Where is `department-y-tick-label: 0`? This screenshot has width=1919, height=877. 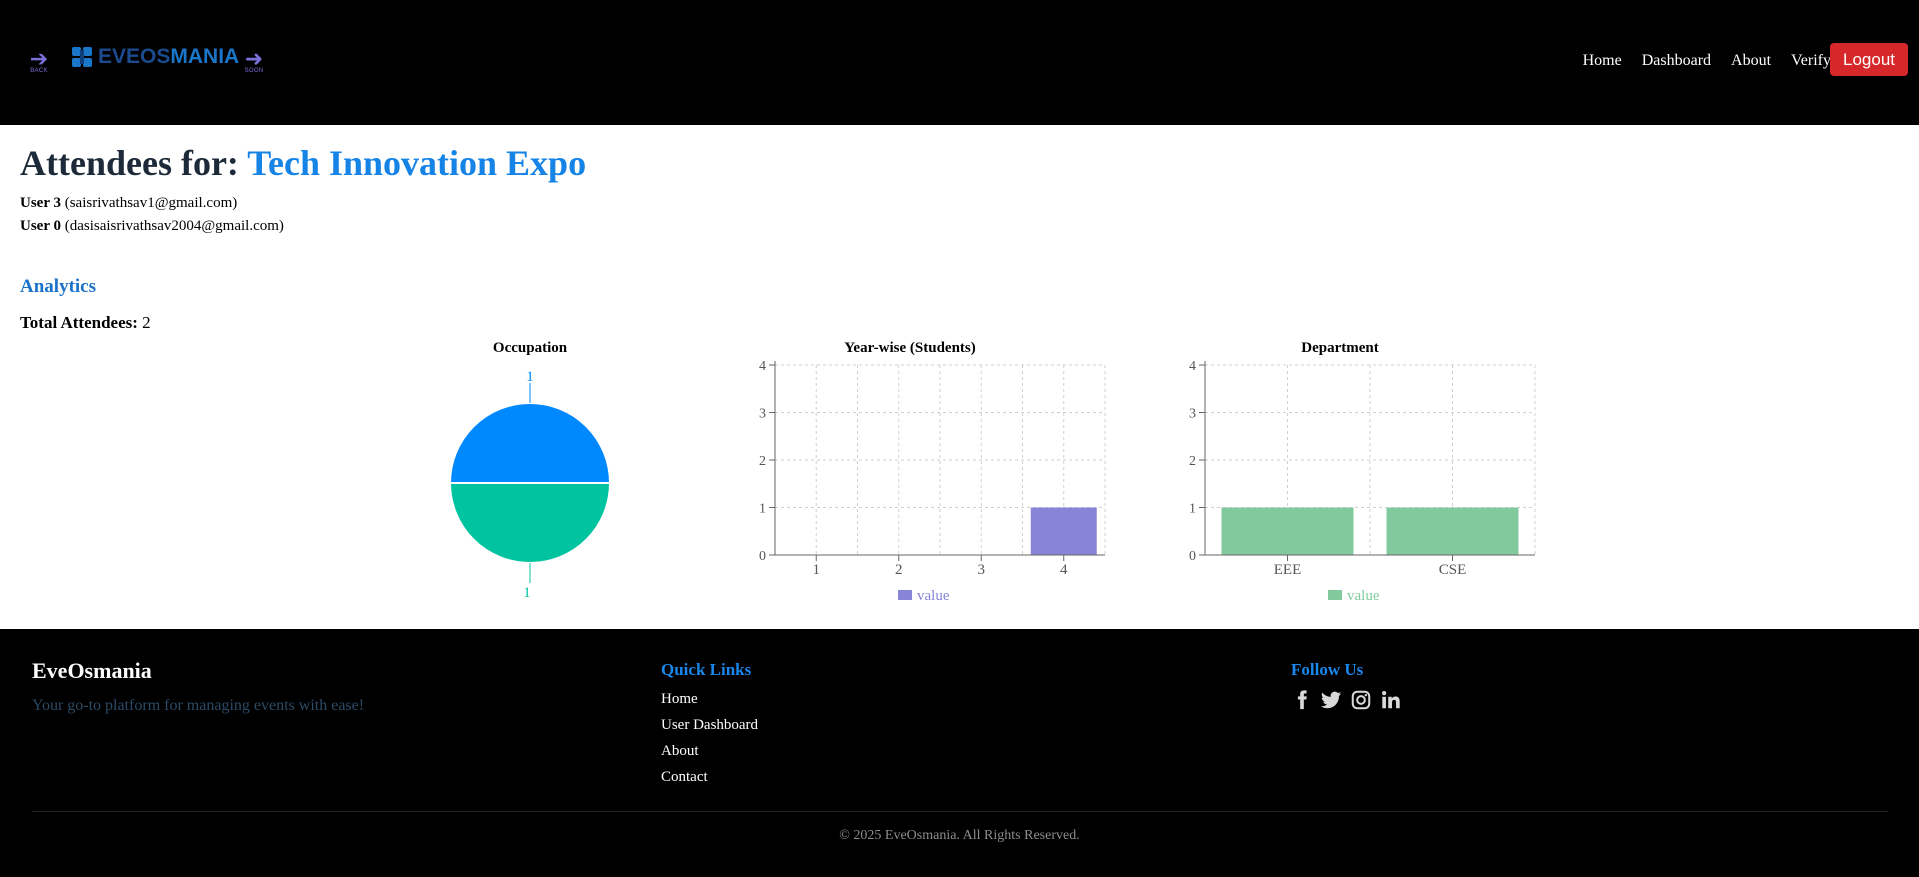
department-y-tick-label: 0 is located at coordinates (1192, 556).